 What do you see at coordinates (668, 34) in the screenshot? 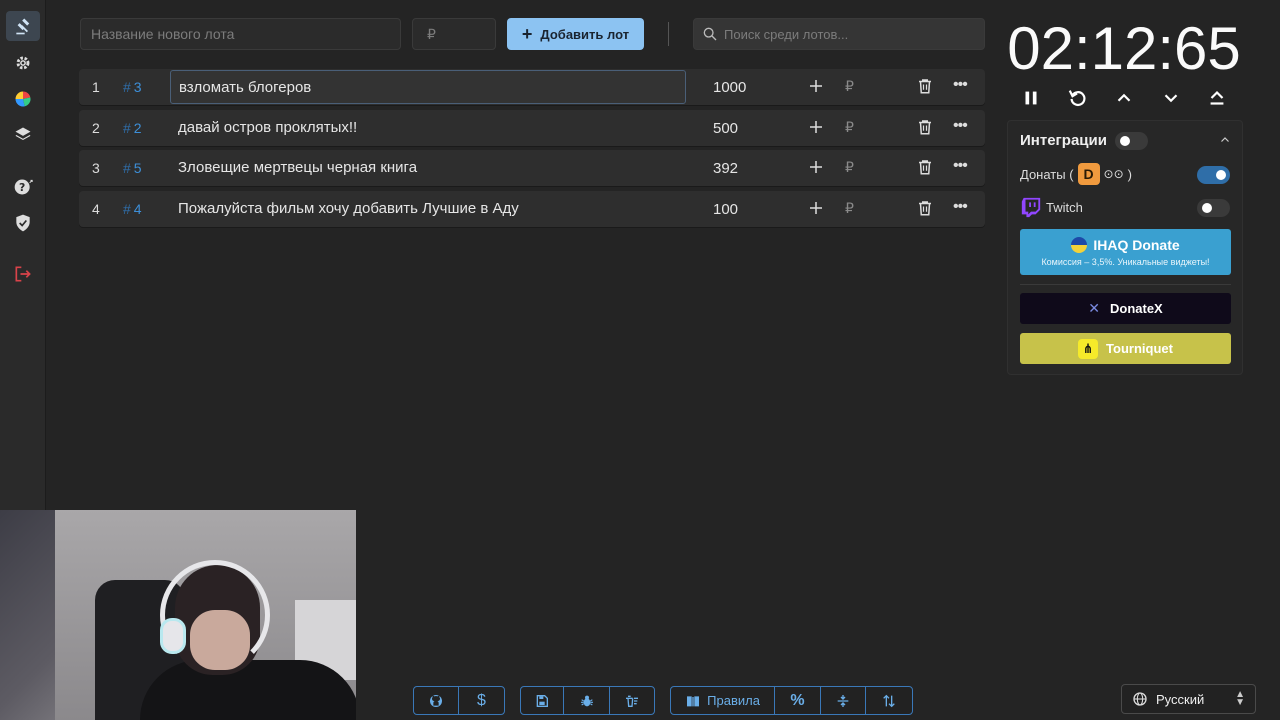
I see `toolbar-divider` at bounding box center [668, 34].